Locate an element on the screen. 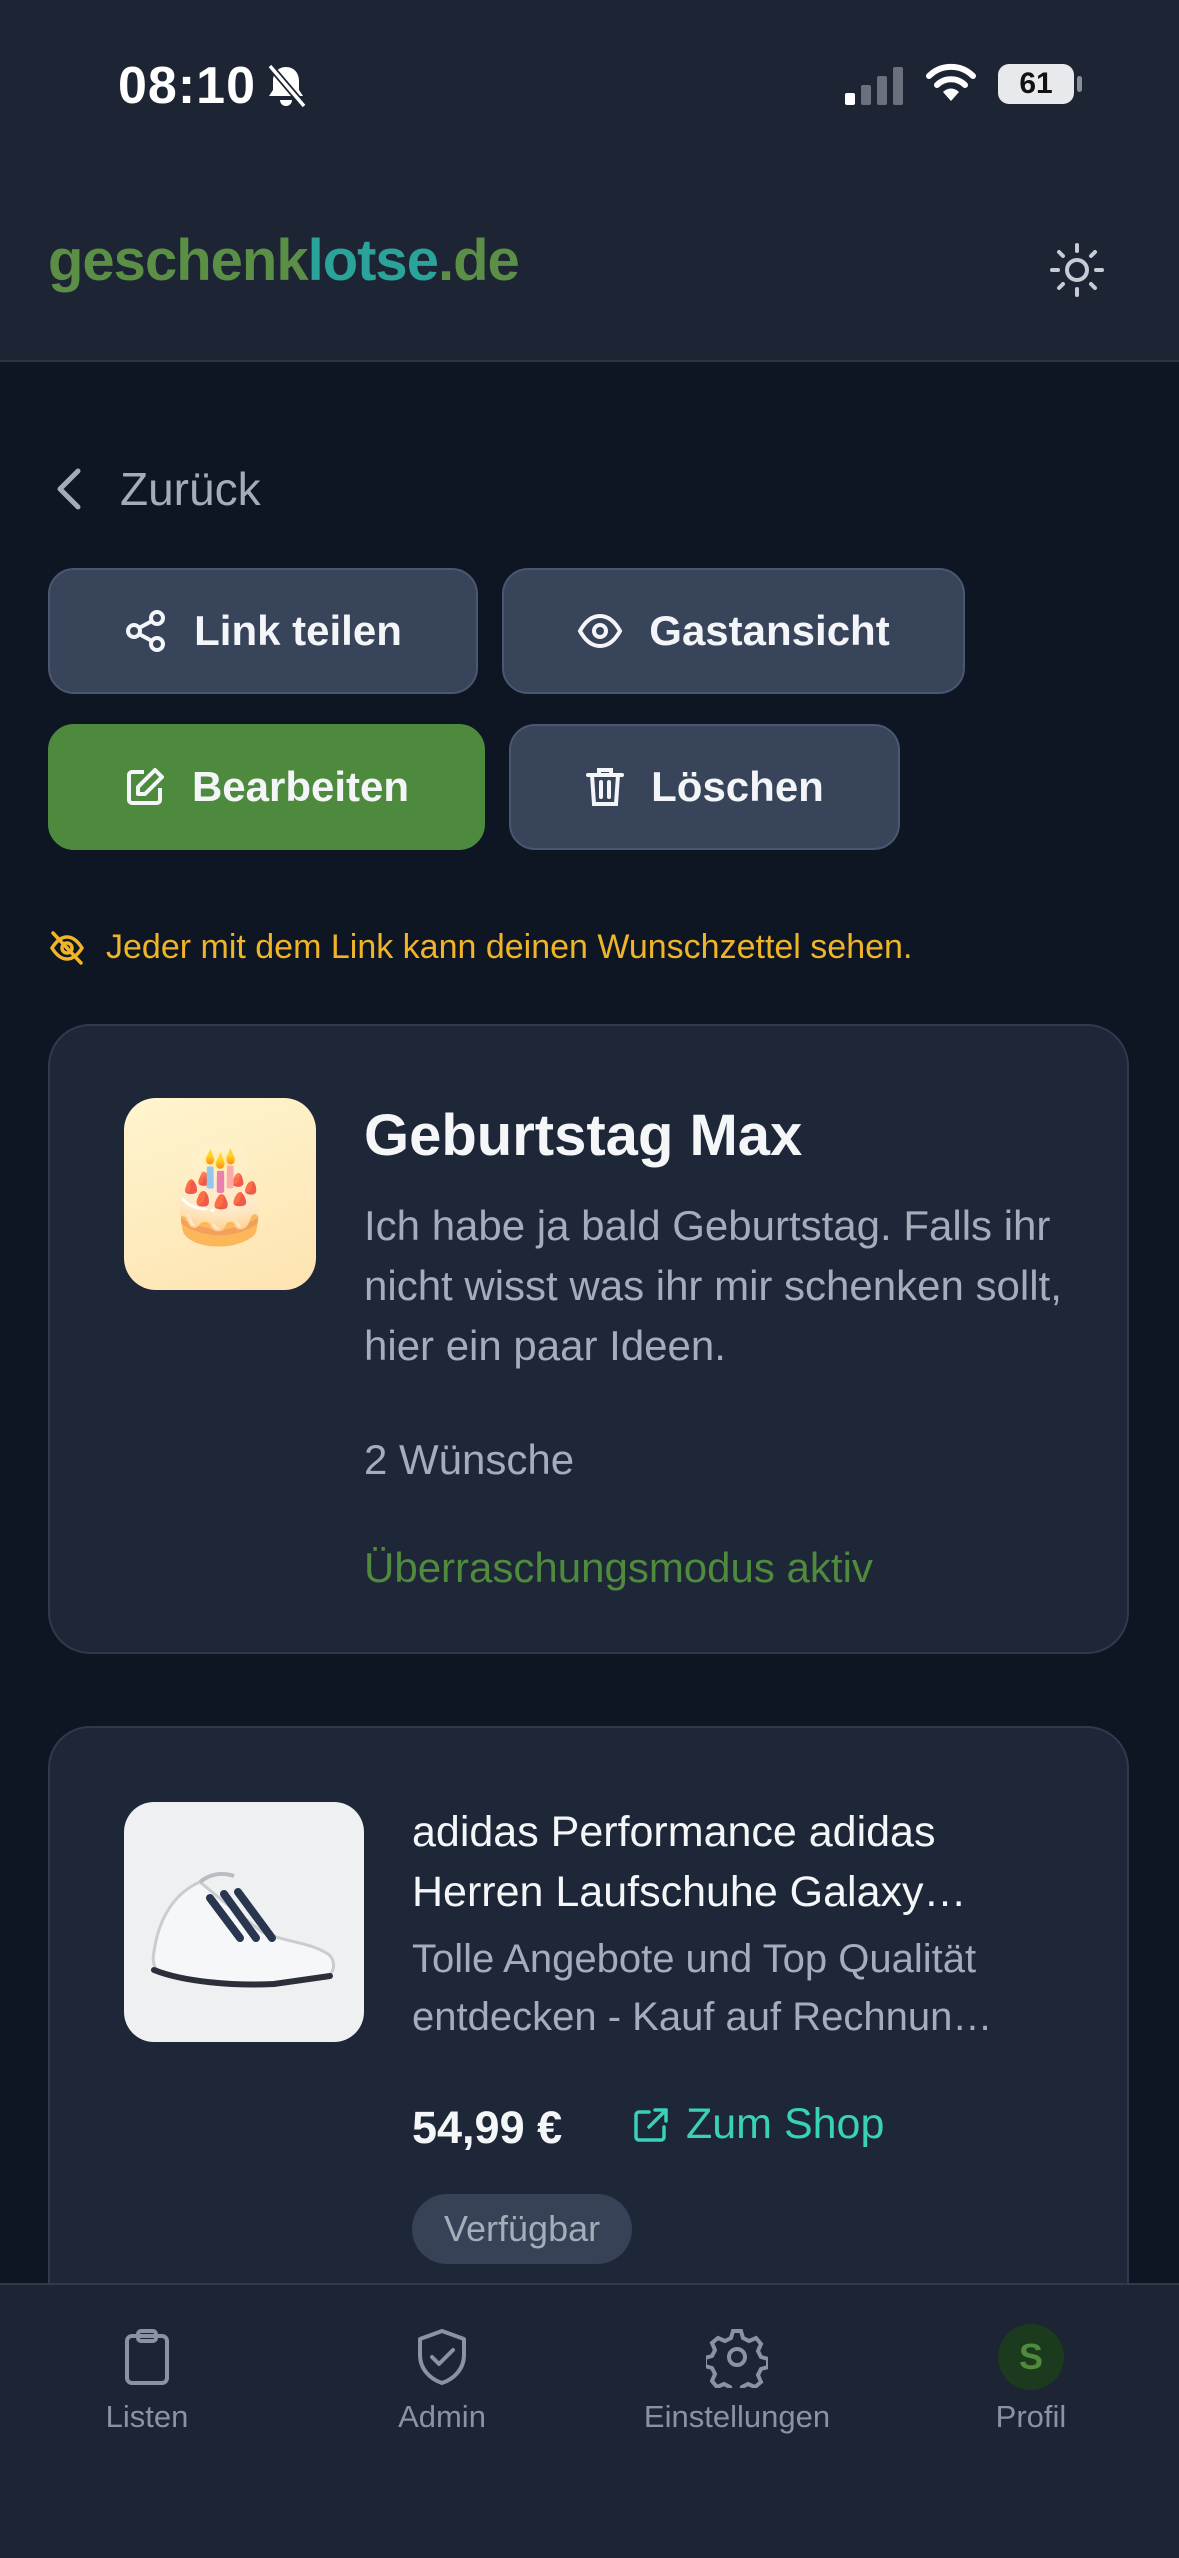 The image size is (1179, 2558). product-image is located at coordinates (244, 1922).